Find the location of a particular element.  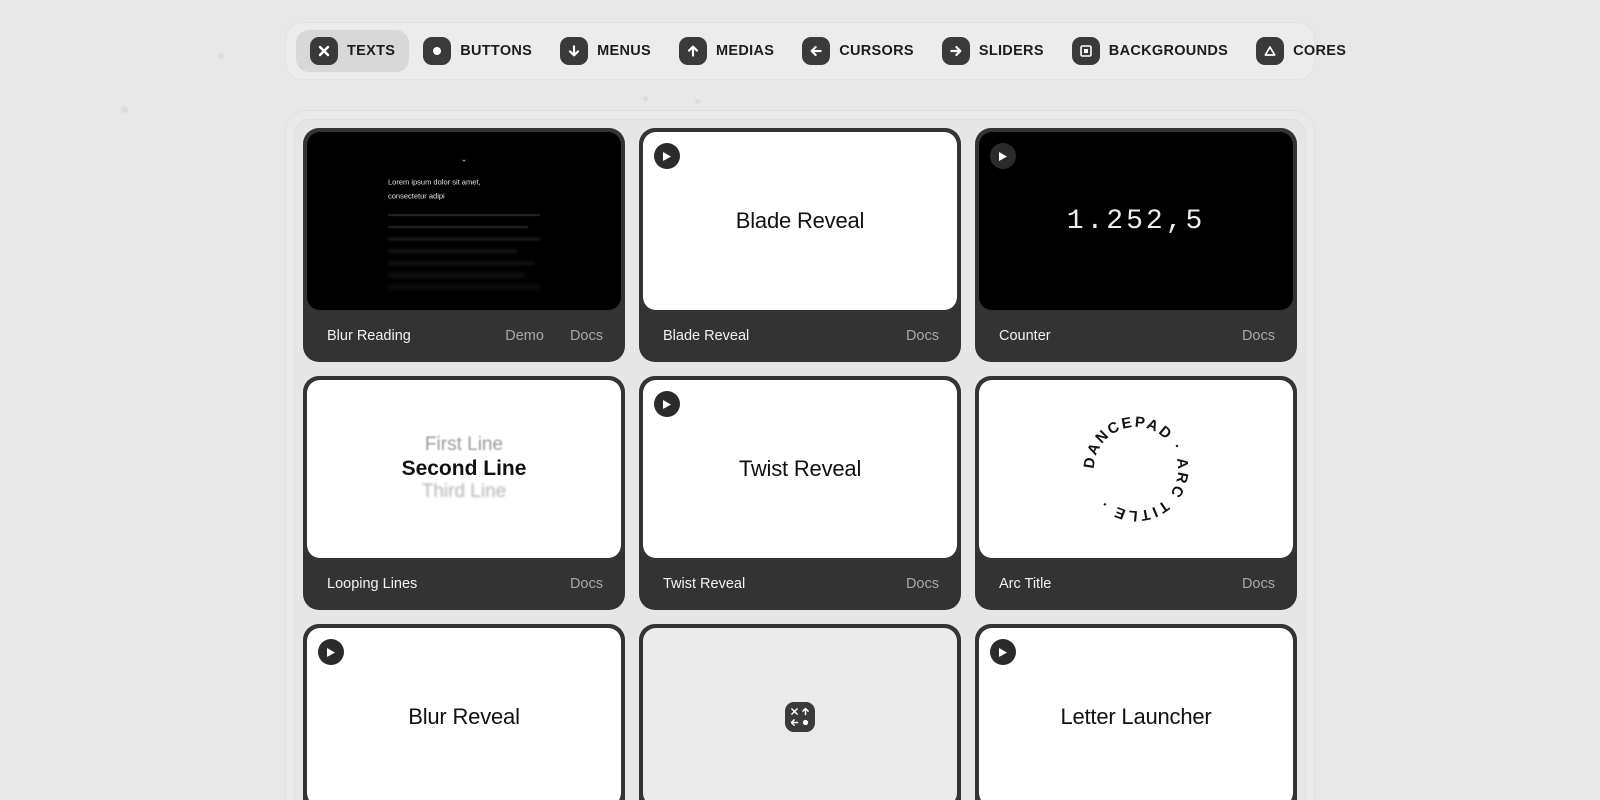

card-preview: Blade Reveal is located at coordinates (800, 221).